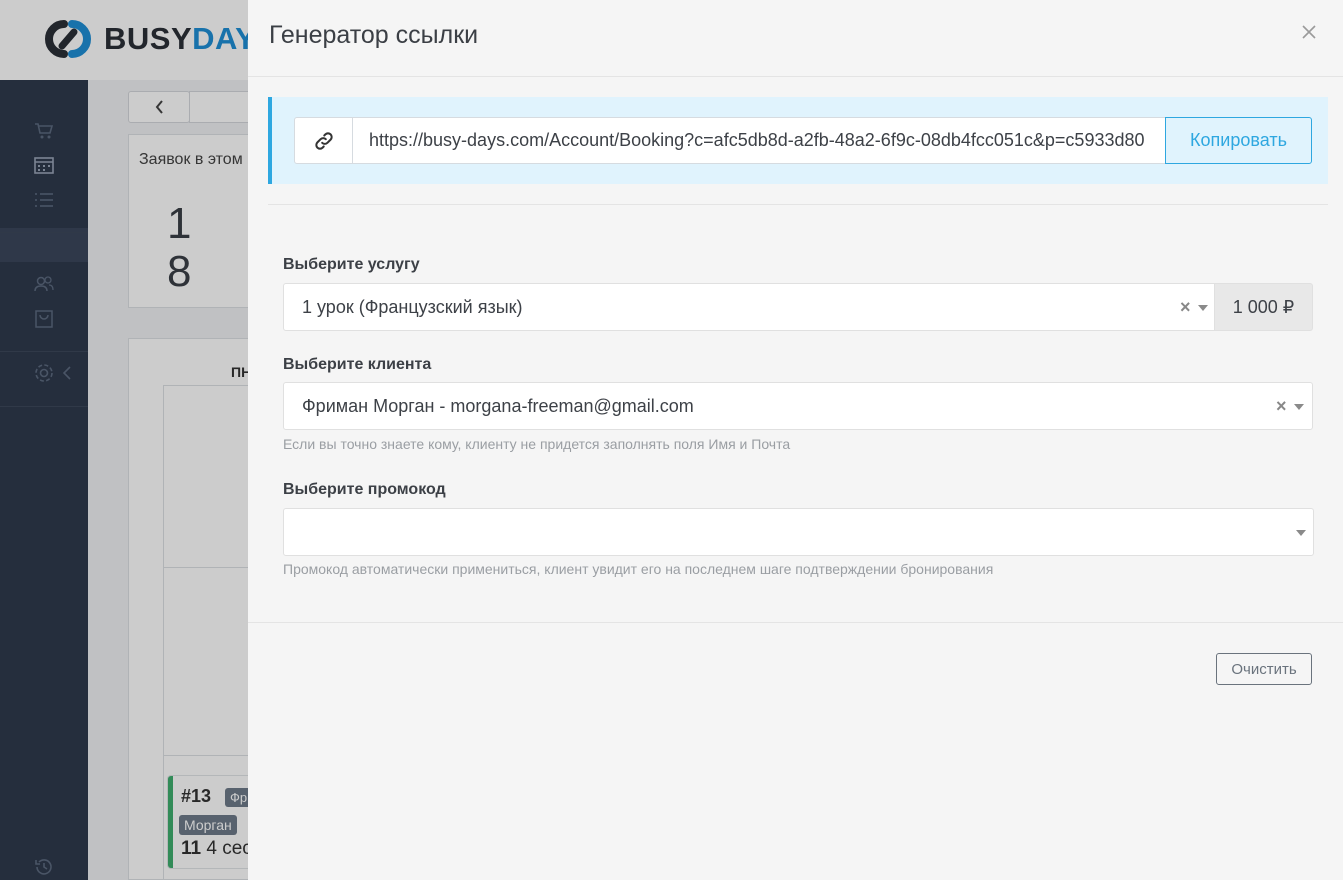  I want to click on client-chevron-down-icon, so click(1299, 407).